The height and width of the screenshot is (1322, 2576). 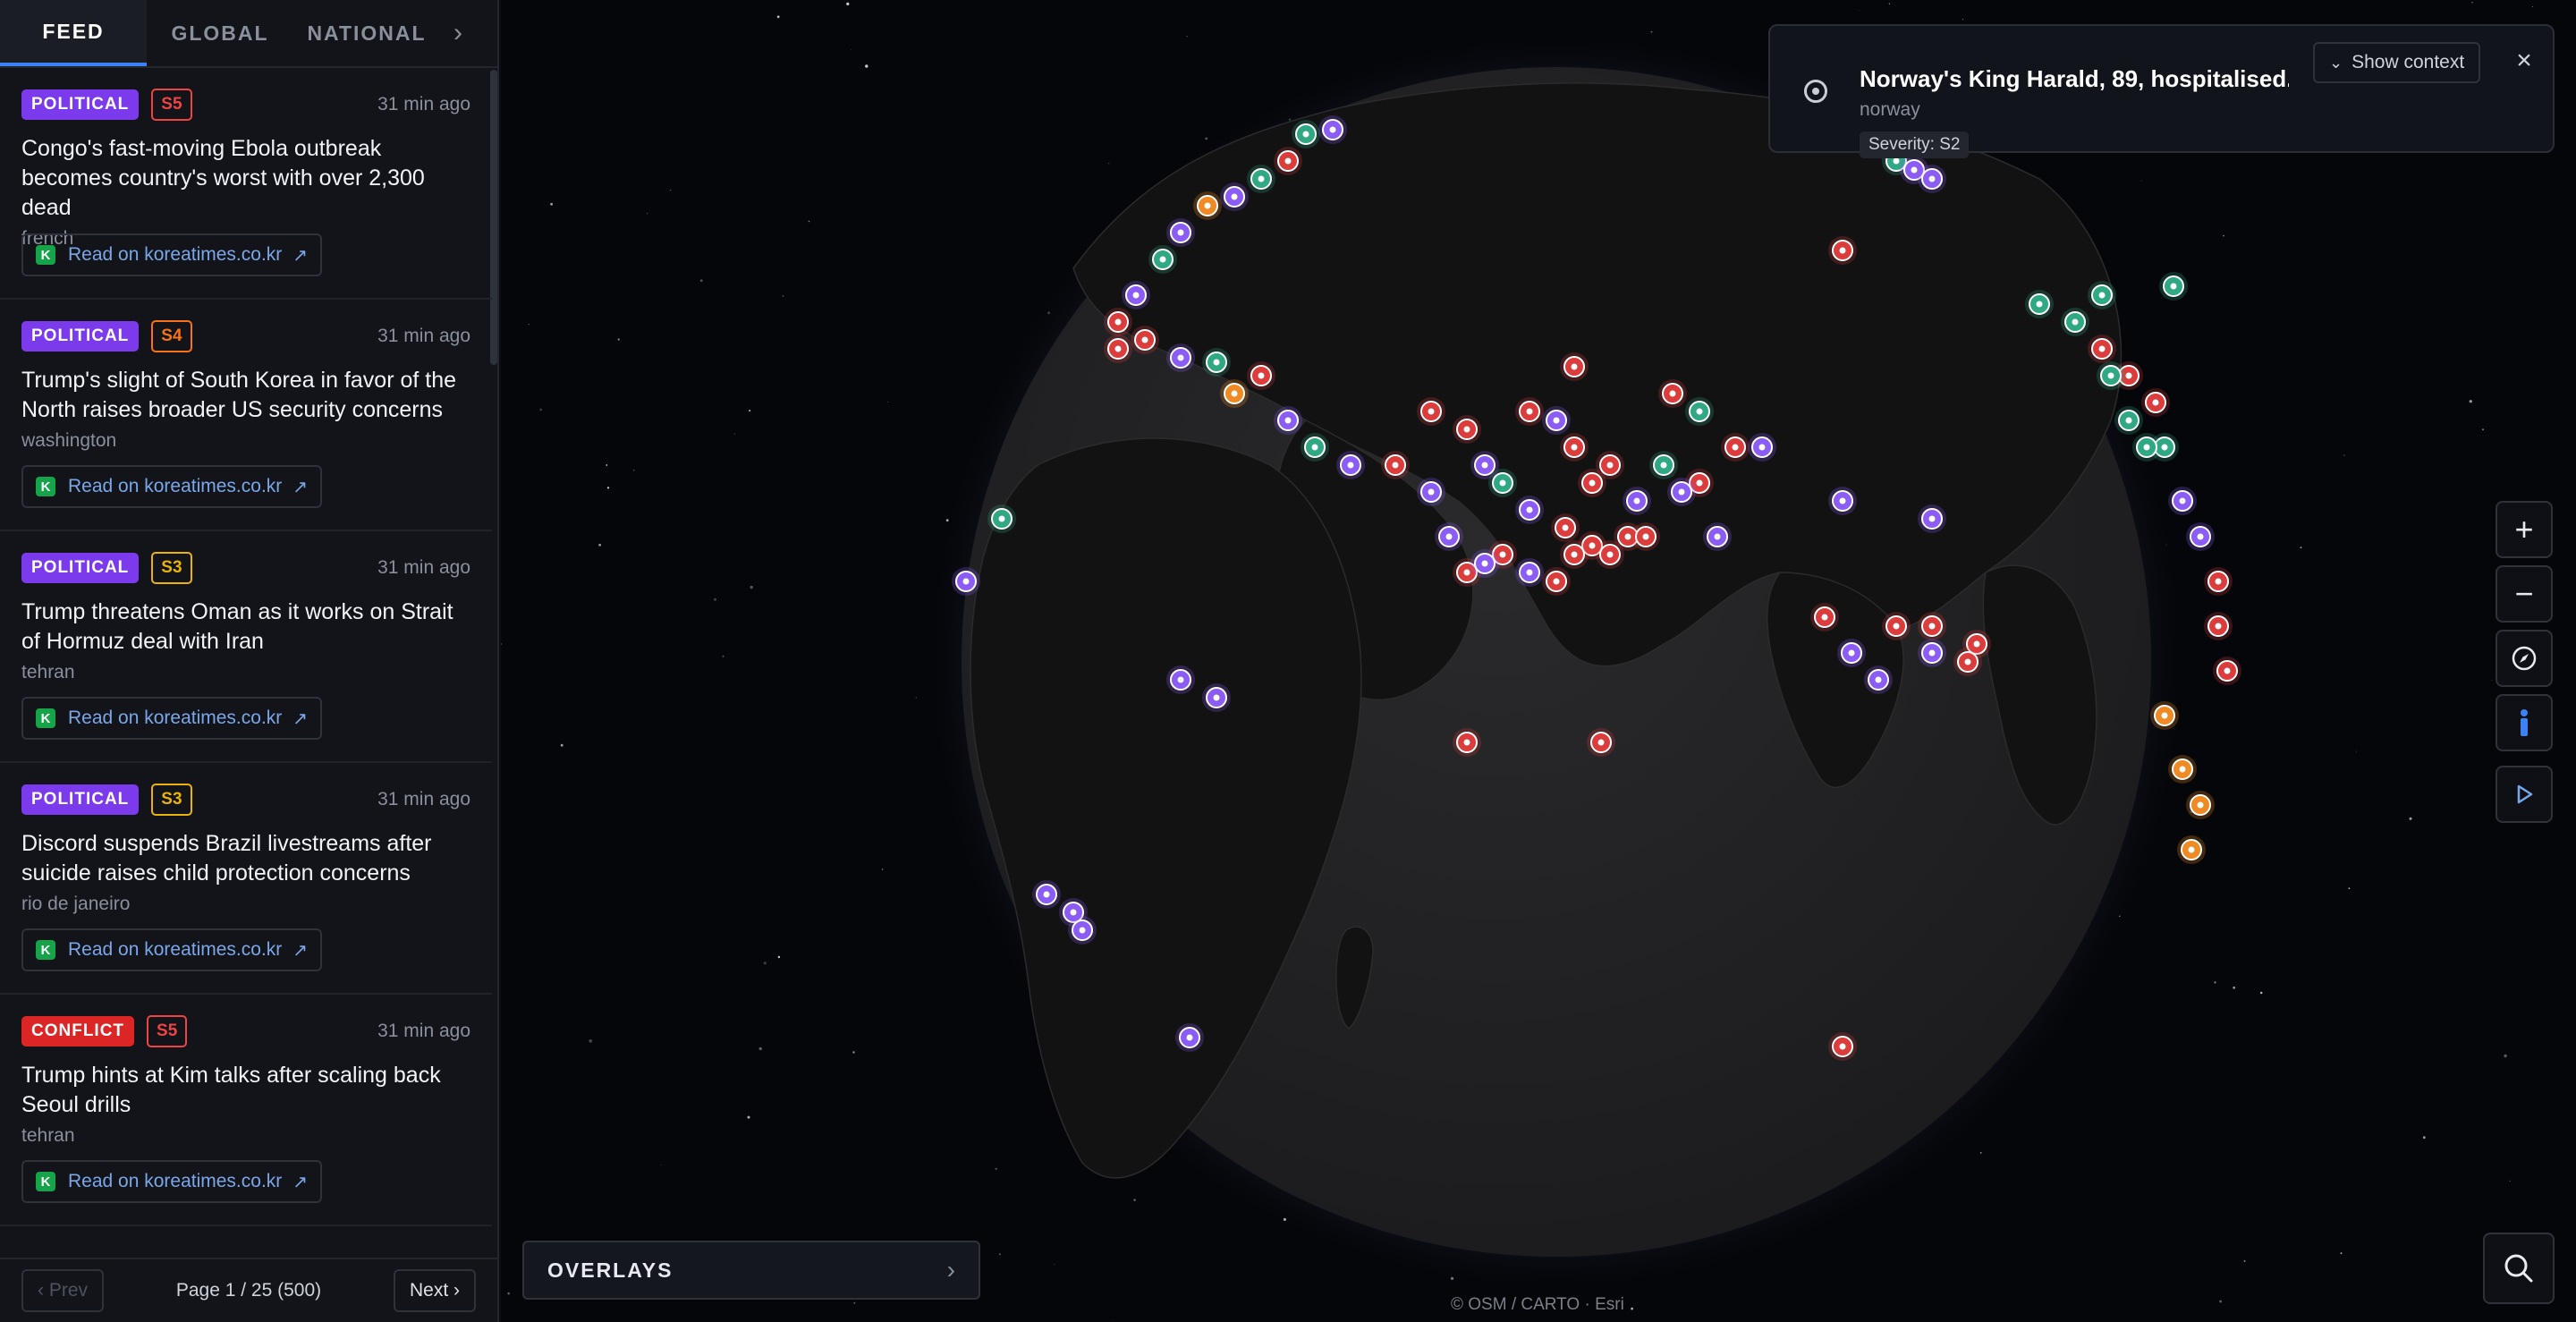 What do you see at coordinates (73, 33) in the screenshot?
I see `tab-feed: FEED` at bounding box center [73, 33].